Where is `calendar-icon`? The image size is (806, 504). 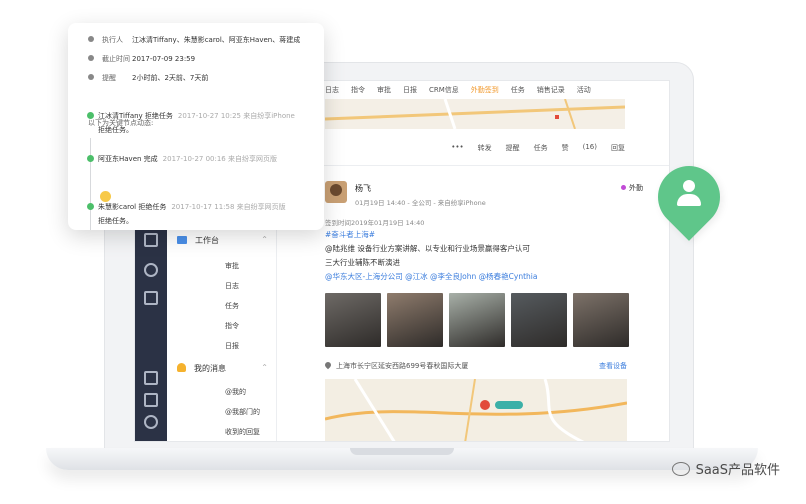 calendar-icon is located at coordinates (151, 298).